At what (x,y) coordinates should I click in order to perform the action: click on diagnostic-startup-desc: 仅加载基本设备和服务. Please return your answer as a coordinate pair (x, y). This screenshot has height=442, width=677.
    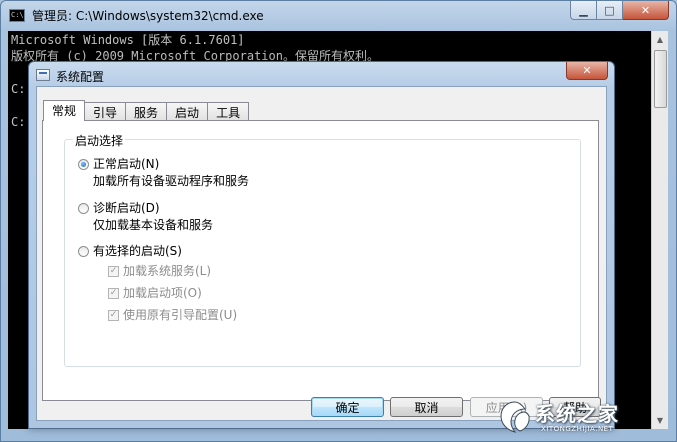
    Looking at the image, I should click on (153, 225).